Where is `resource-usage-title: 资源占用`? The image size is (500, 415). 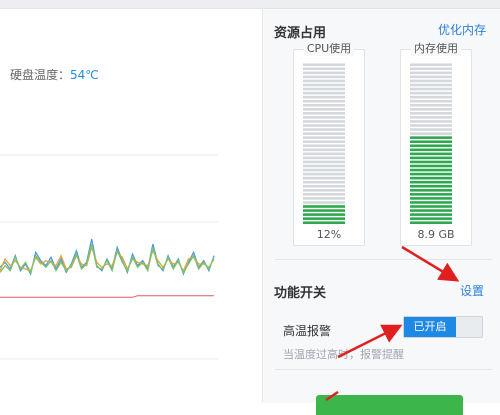
resource-usage-title: 资源占用 is located at coordinates (300, 33).